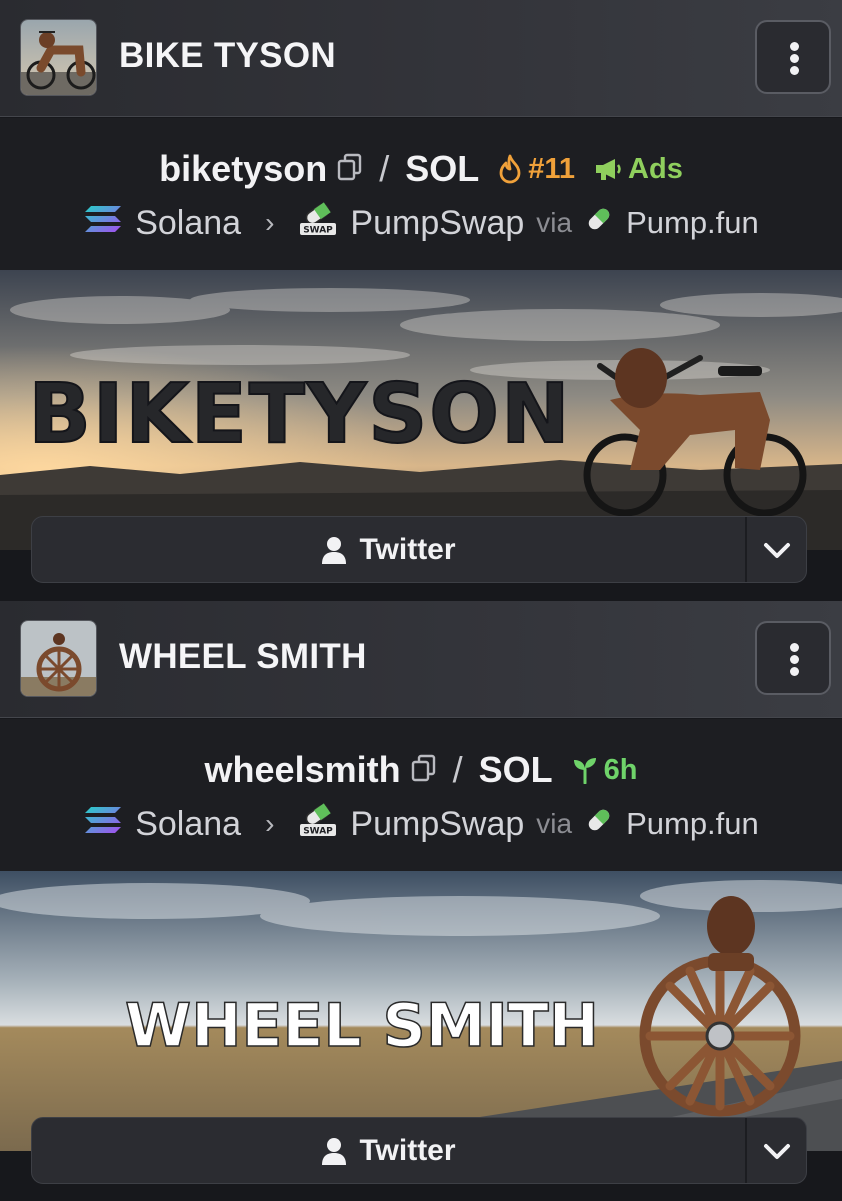 The width and height of the screenshot is (842, 1201). I want to click on trending-rank-badge: #11, so click(536, 169).